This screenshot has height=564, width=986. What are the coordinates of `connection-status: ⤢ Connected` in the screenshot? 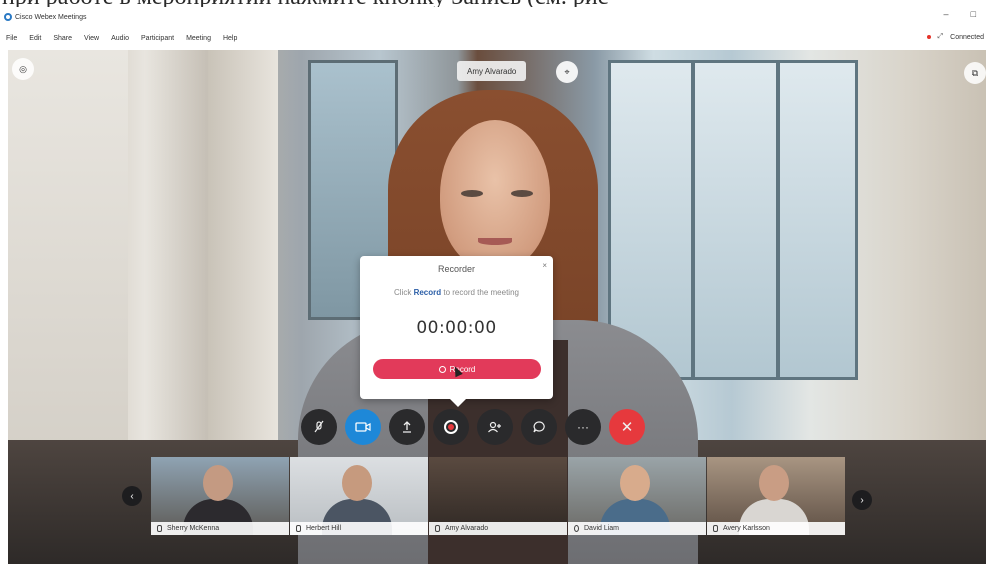 It's located at (955, 37).